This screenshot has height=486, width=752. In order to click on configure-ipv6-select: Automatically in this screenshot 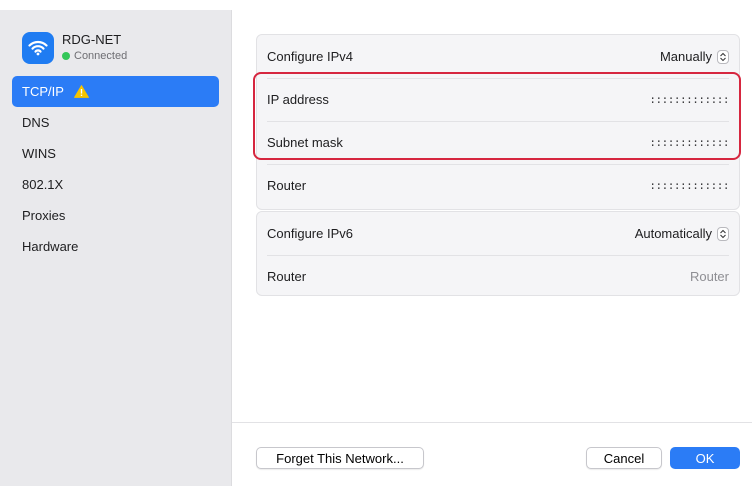, I will do `click(682, 233)`.